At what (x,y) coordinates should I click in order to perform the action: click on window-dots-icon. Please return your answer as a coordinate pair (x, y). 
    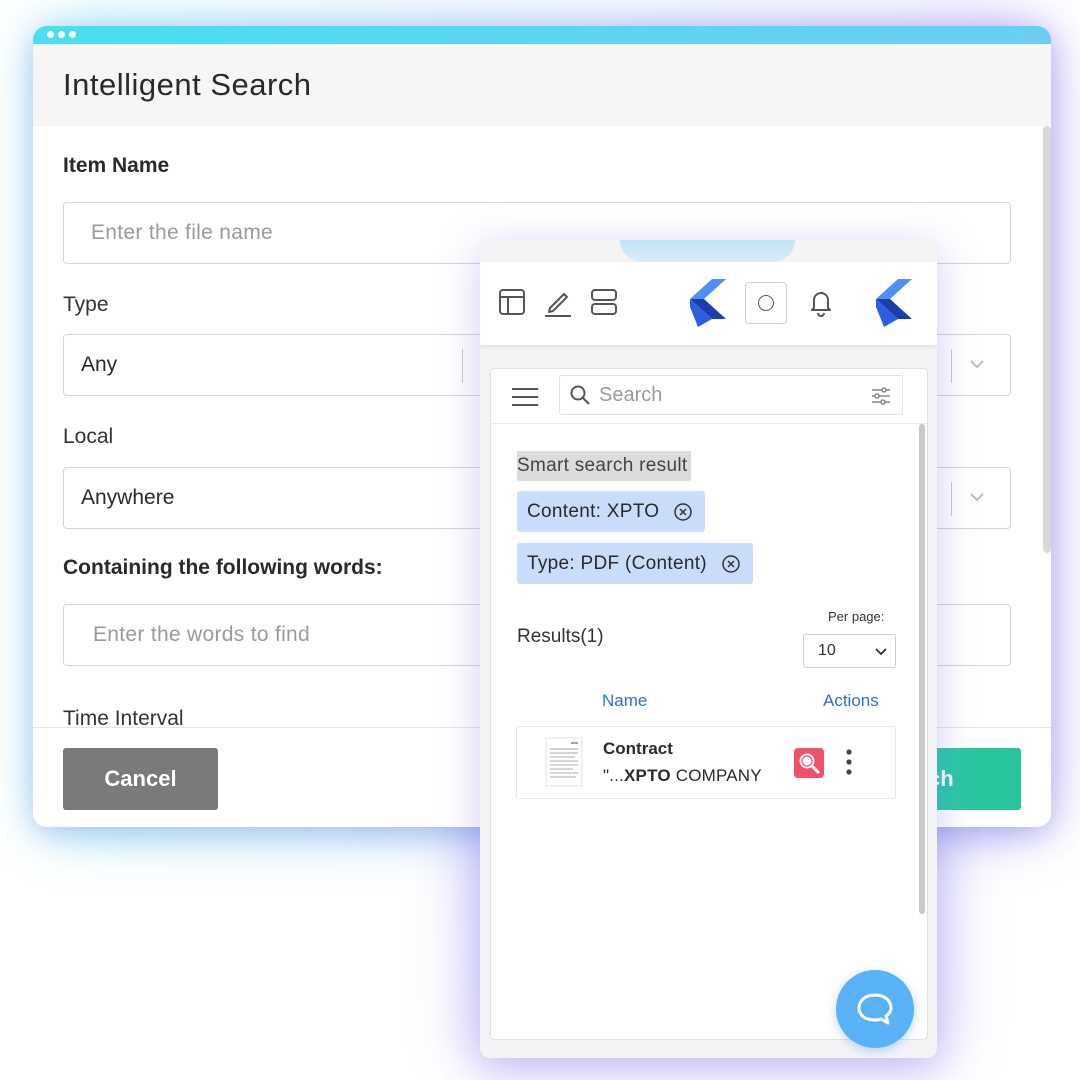
    Looking at the image, I should click on (61, 34).